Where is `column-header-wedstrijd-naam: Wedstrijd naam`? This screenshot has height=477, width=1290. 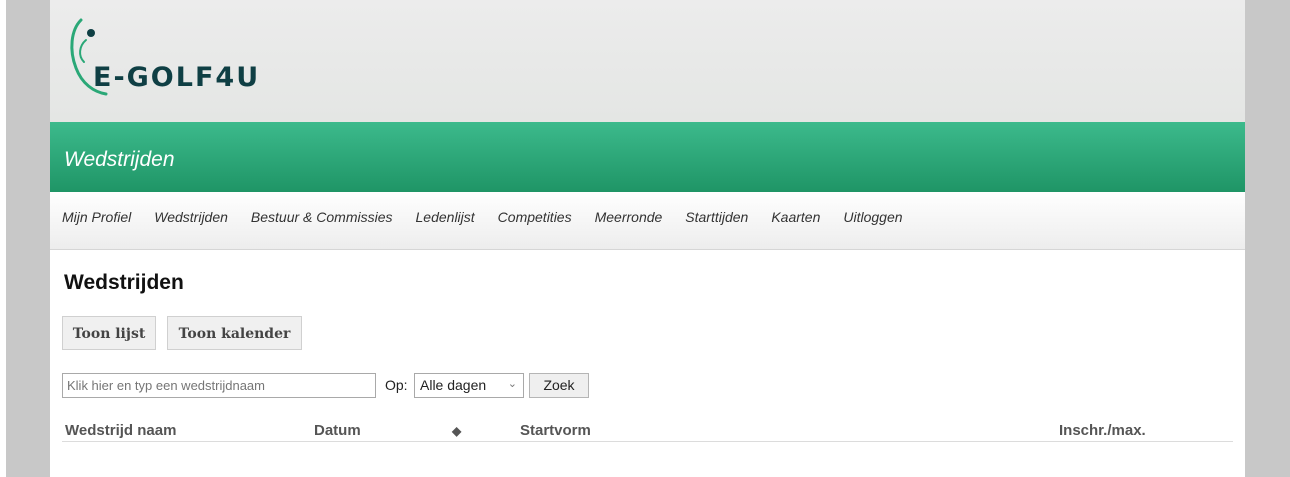
column-header-wedstrijd-naam: Wedstrijd naam is located at coordinates (120, 430).